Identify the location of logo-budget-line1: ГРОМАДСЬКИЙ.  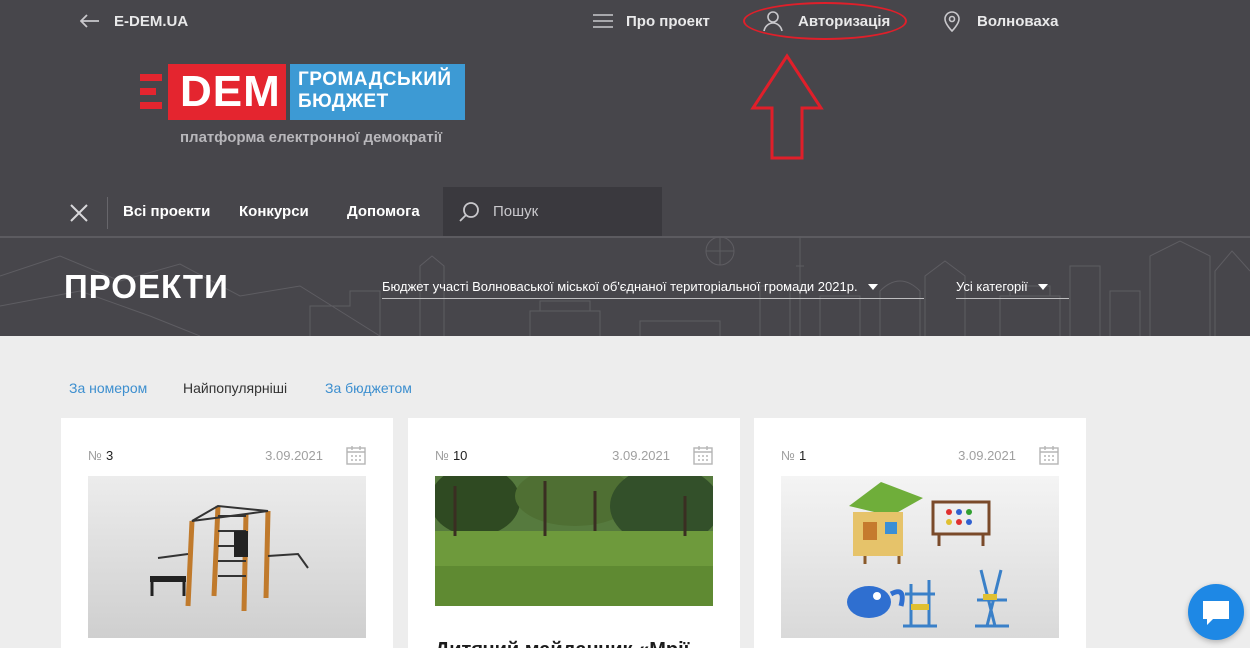
(375, 79).